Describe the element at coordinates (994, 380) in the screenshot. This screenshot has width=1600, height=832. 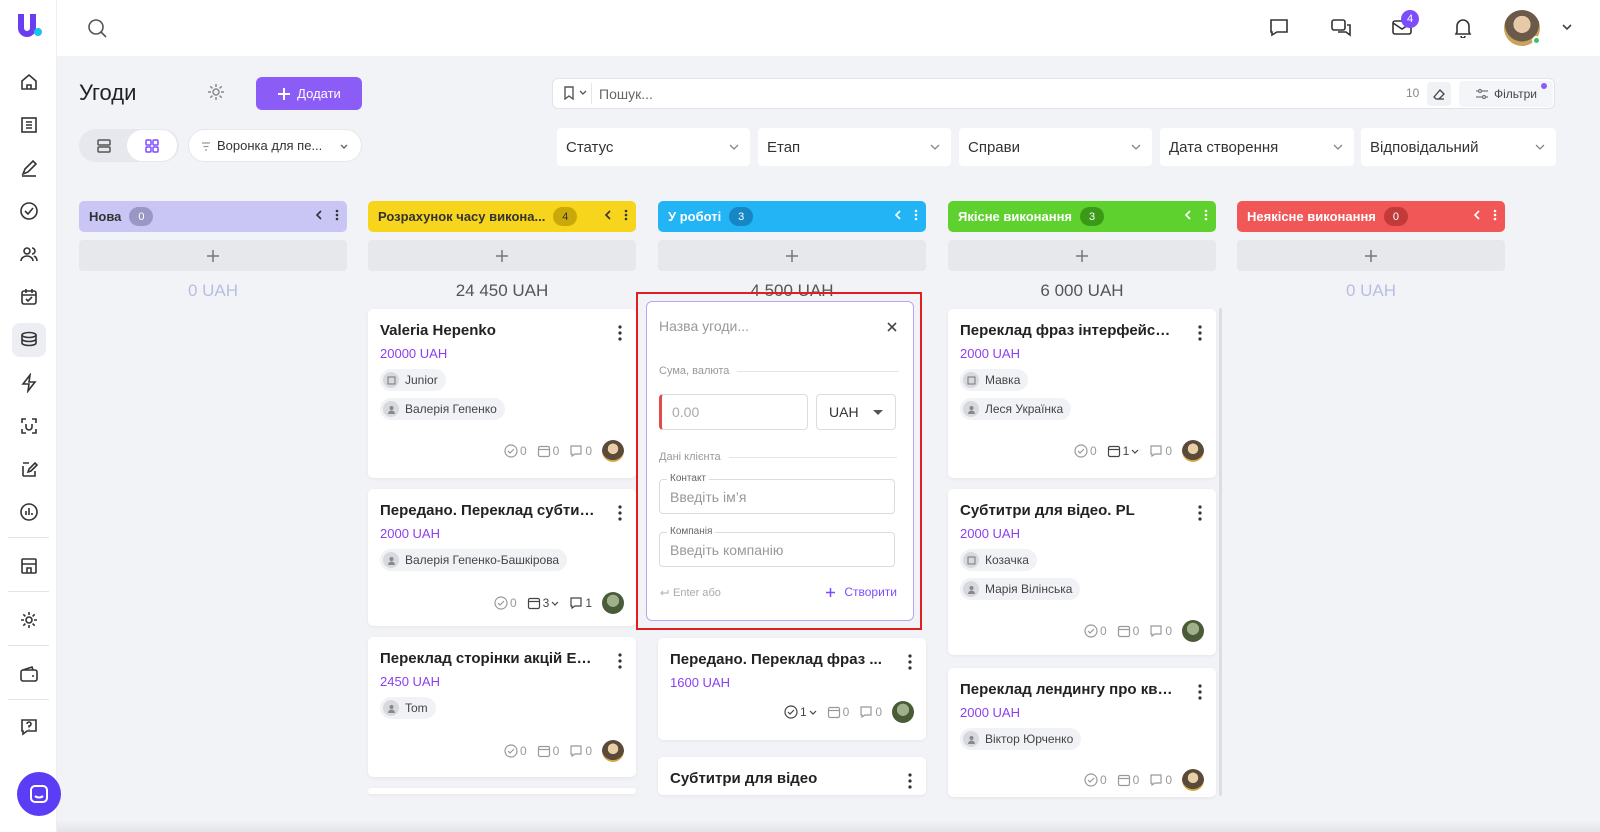
I see `company-chip: Мавка` at that location.